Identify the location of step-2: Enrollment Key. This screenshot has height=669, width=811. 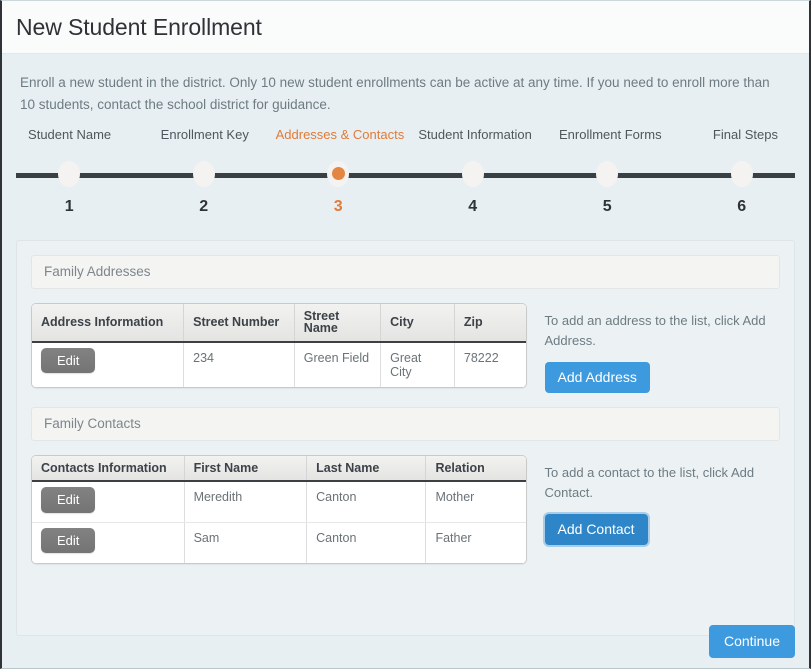
(204, 136).